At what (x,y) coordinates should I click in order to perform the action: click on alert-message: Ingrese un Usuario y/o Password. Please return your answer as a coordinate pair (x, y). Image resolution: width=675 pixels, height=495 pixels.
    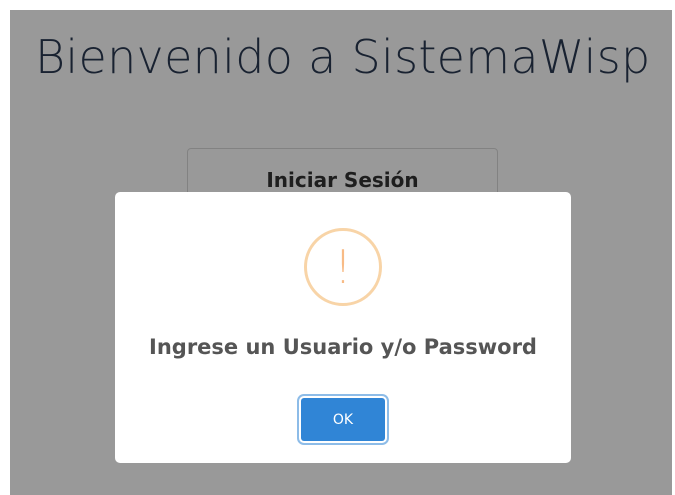
    Looking at the image, I should click on (343, 347).